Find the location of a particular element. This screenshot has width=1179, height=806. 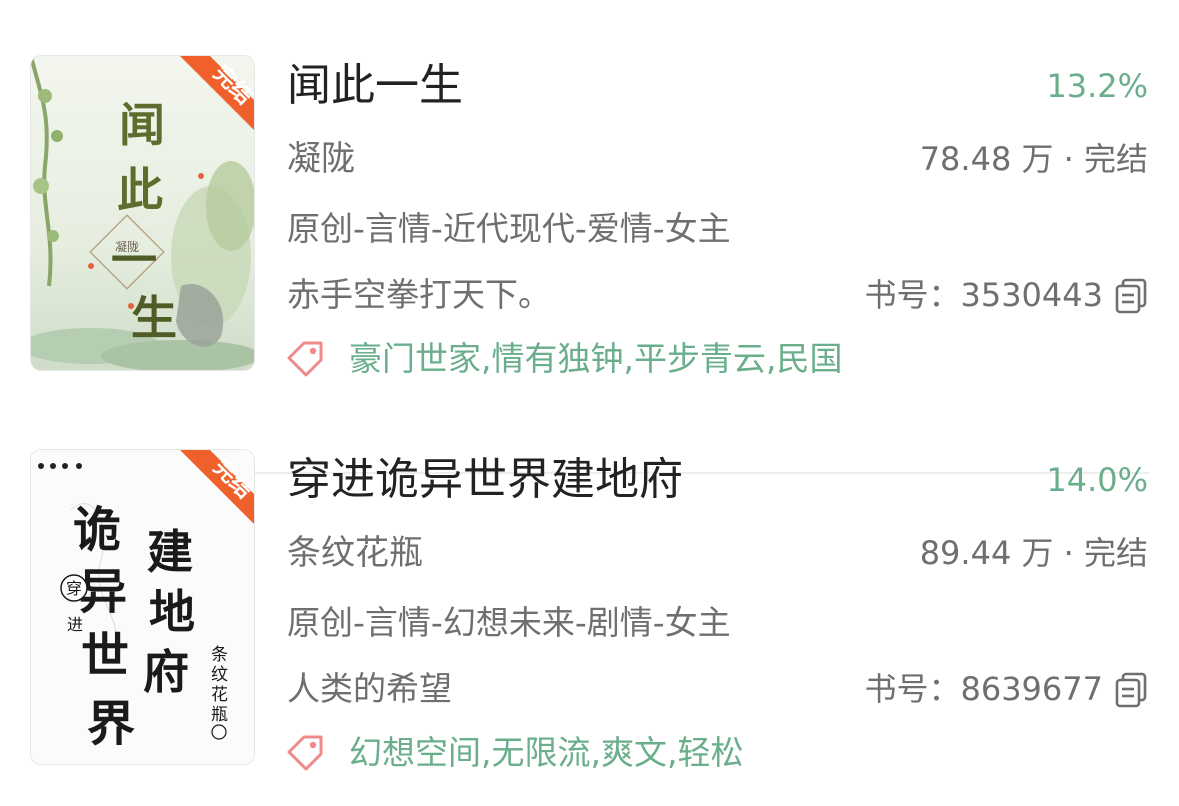

cover-title-3: 一 is located at coordinates (134, 260).